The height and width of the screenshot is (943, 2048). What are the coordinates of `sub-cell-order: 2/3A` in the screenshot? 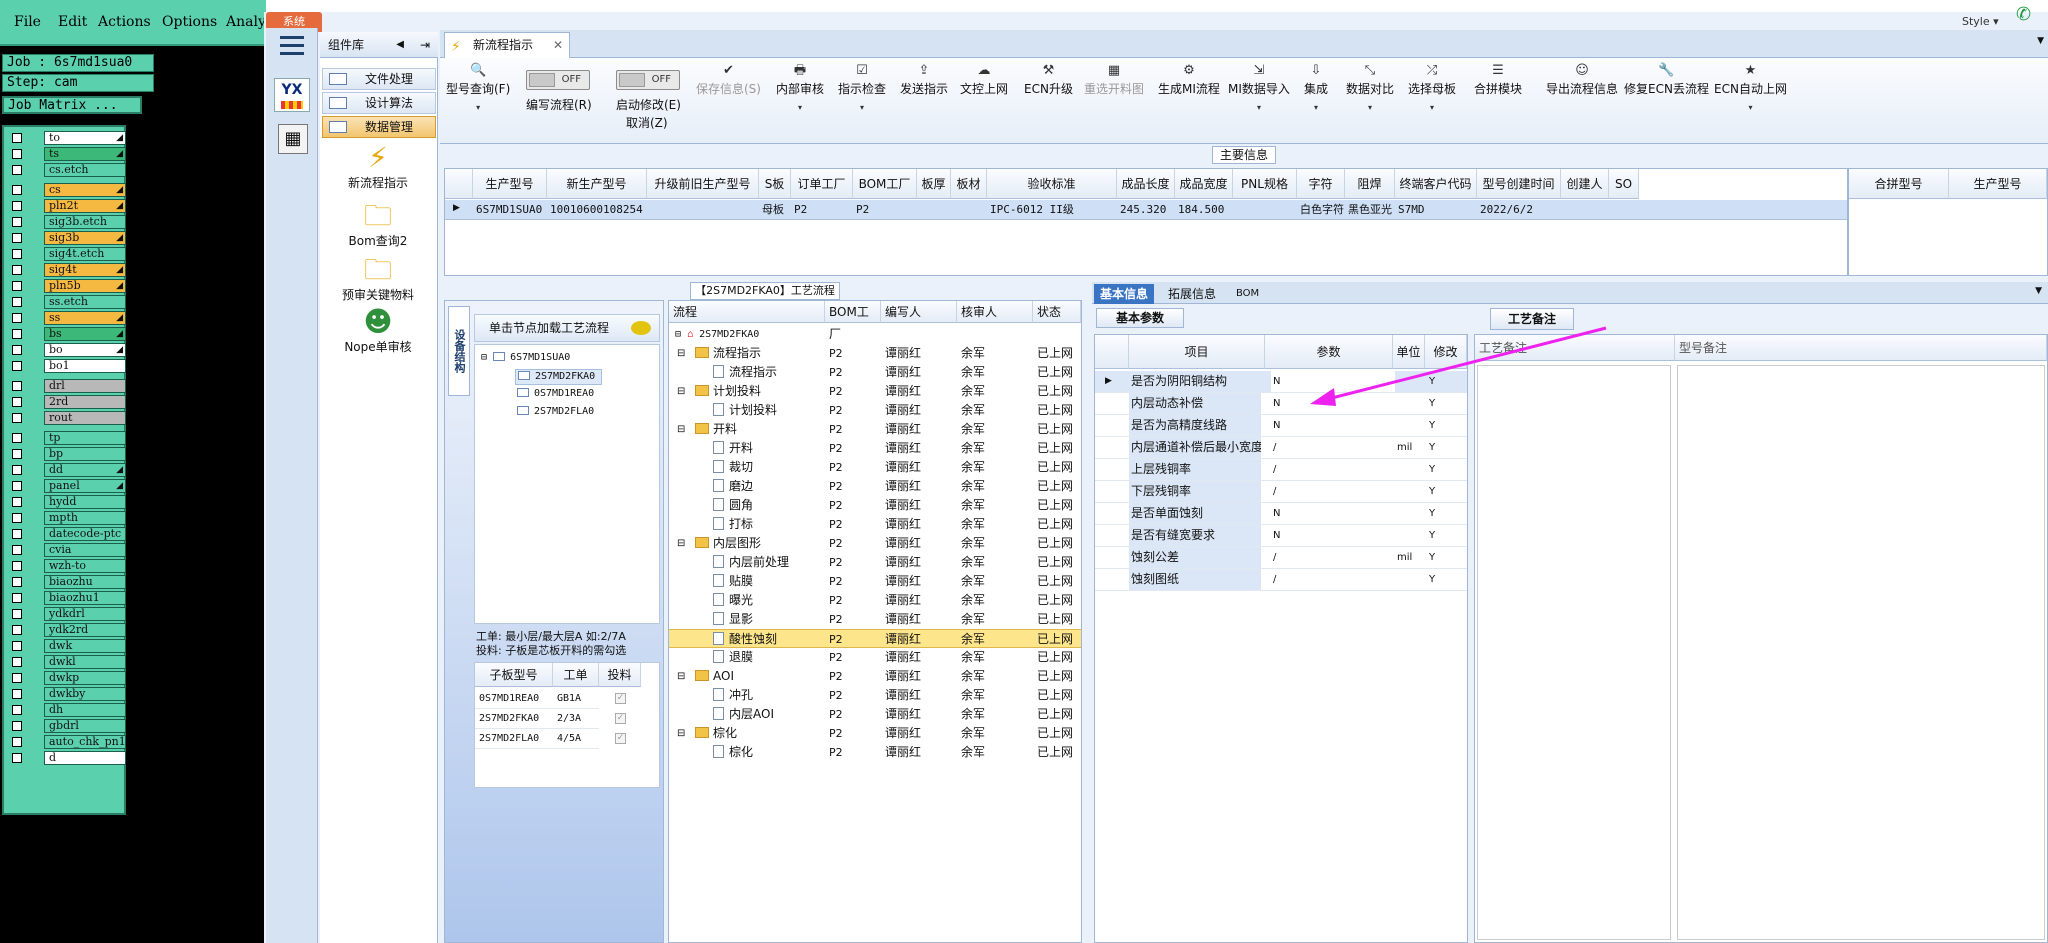 It's located at (576, 719).